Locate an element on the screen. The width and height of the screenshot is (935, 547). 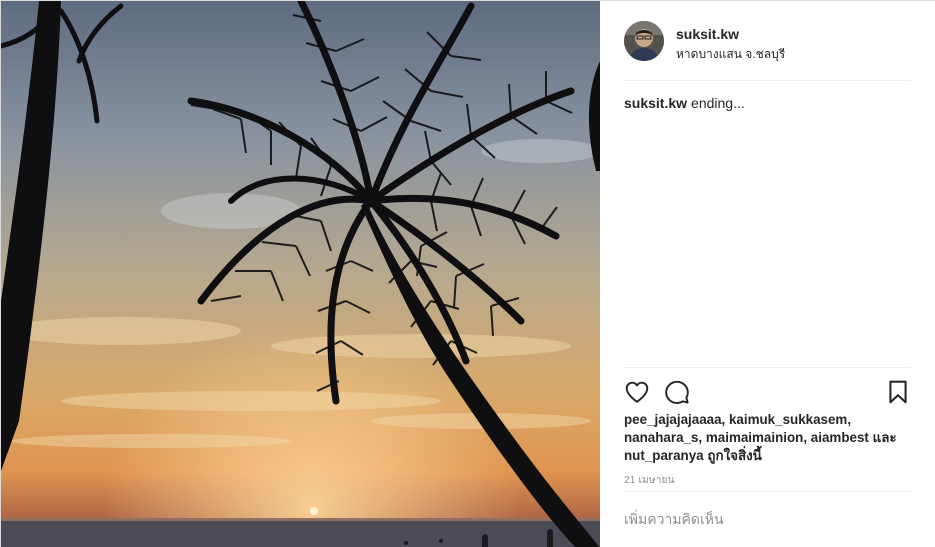
post-actions is located at coordinates (767, 388).